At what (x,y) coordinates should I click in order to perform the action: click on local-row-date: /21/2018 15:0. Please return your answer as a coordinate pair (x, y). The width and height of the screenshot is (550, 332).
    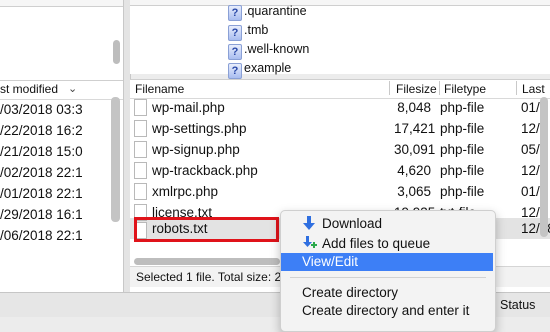
    Looking at the image, I should click on (41, 151).